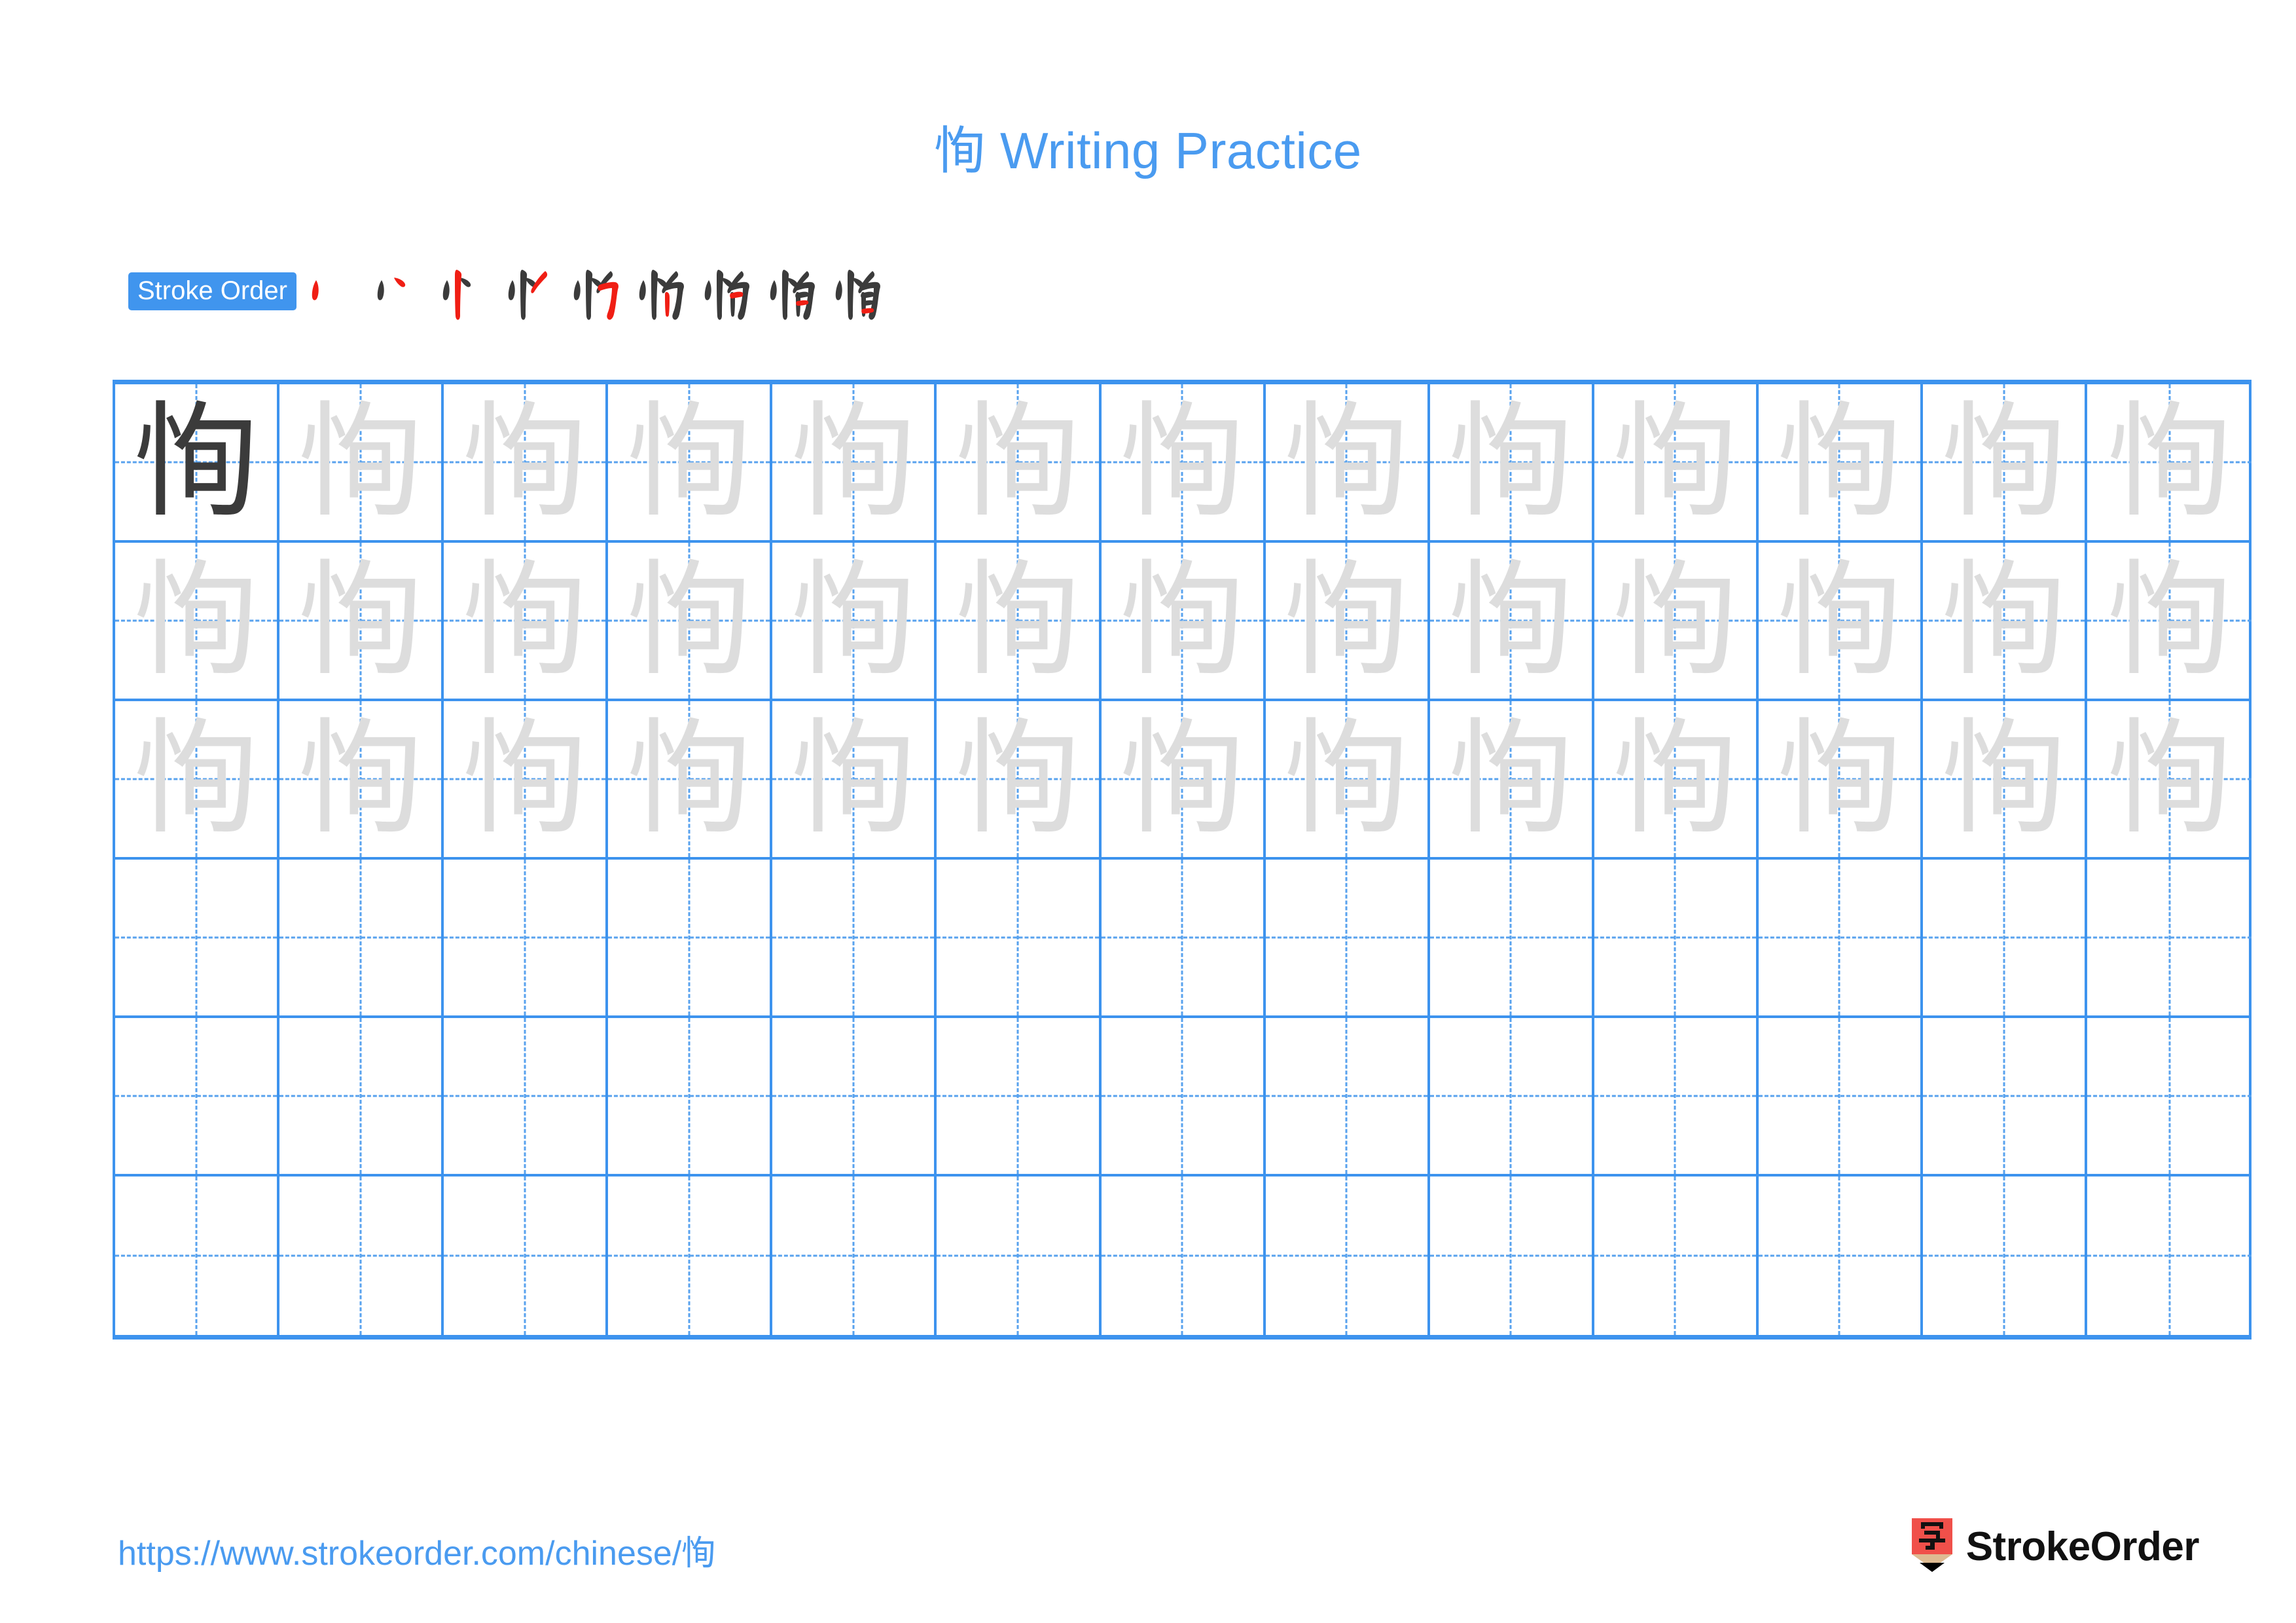  What do you see at coordinates (2055, 1546) in the screenshot?
I see `brand-logo: StrokeOrder` at bounding box center [2055, 1546].